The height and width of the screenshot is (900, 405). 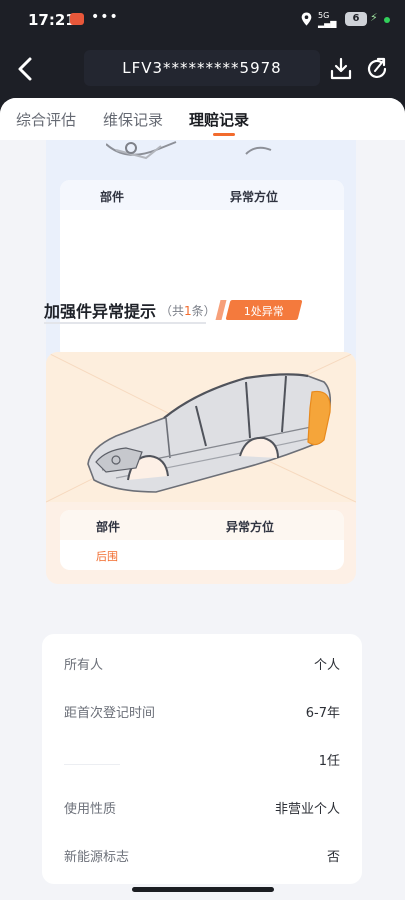 I want to click on tab-claim-records: 理赔记录, so click(x=219, y=119).